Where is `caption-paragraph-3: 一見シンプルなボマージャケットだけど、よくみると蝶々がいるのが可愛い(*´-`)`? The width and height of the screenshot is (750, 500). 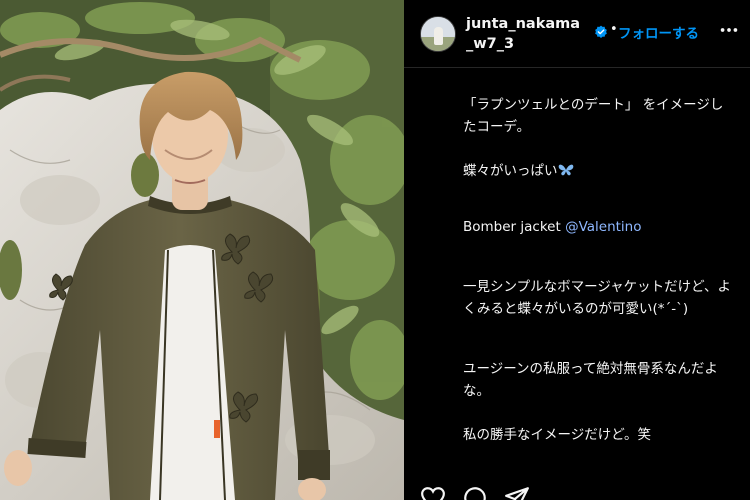
caption-paragraph-3: 一見シンプルなボマージャケットだけど、よくみると蝶々がいるのが可愛い(*´-`) is located at coordinates (597, 298).